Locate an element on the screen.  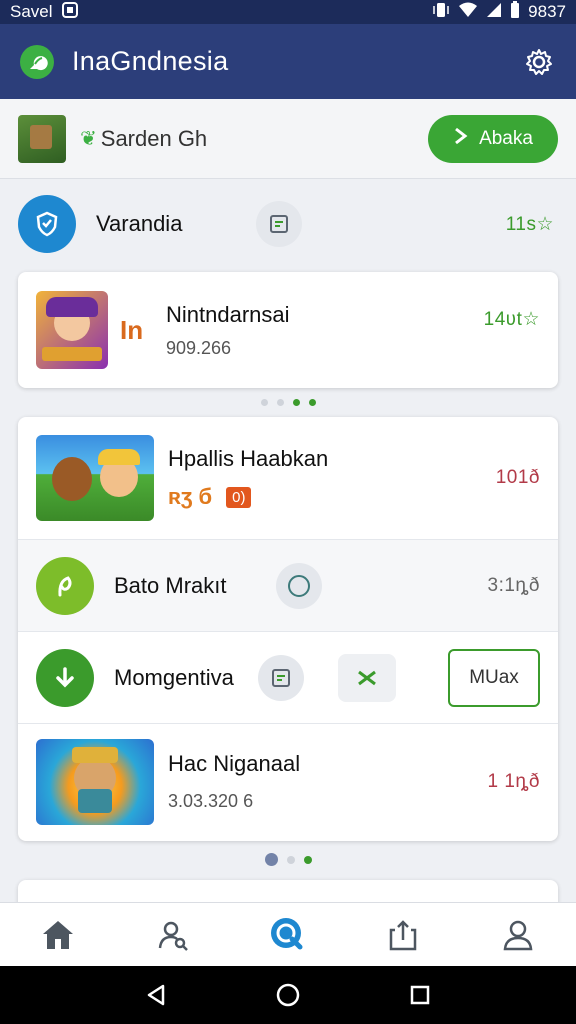
home-circle-icon is located at coordinates (288, 995).